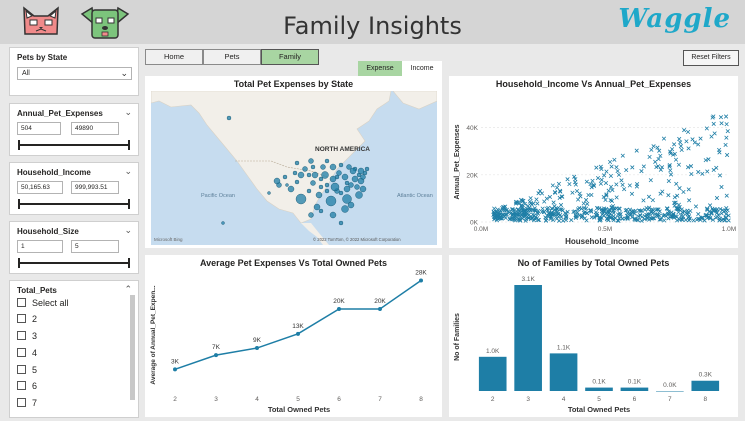  What do you see at coordinates (380, 68) in the screenshot?
I see `tab-expense: Expense` at bounding box center [380, 68].